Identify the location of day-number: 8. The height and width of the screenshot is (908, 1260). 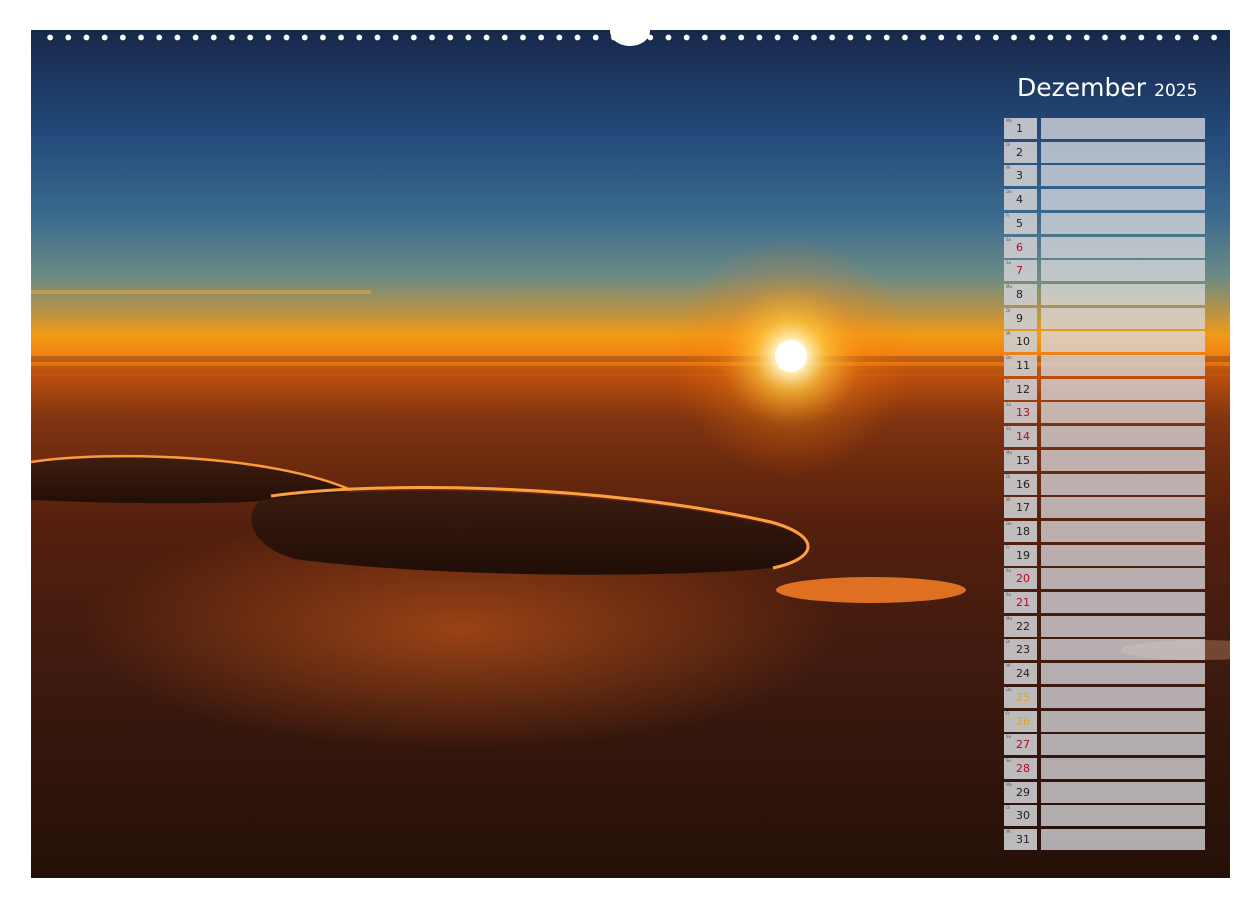
(1019, 294).